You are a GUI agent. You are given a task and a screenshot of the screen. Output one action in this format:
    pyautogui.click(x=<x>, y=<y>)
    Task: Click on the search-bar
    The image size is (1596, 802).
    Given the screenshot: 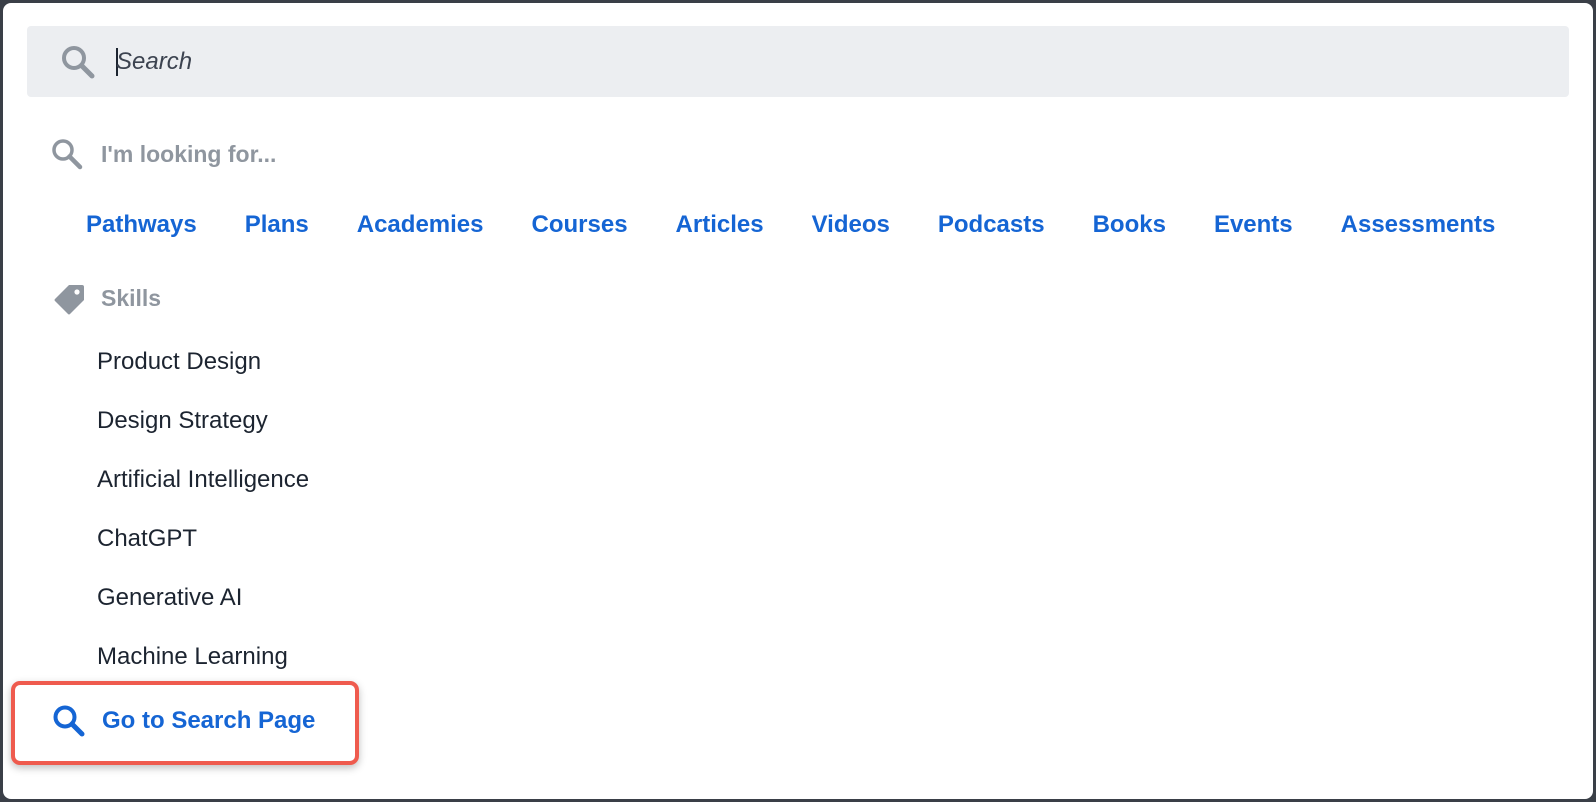 What is the action you would take?
    pyautogui.click(x=798, y=61)
    